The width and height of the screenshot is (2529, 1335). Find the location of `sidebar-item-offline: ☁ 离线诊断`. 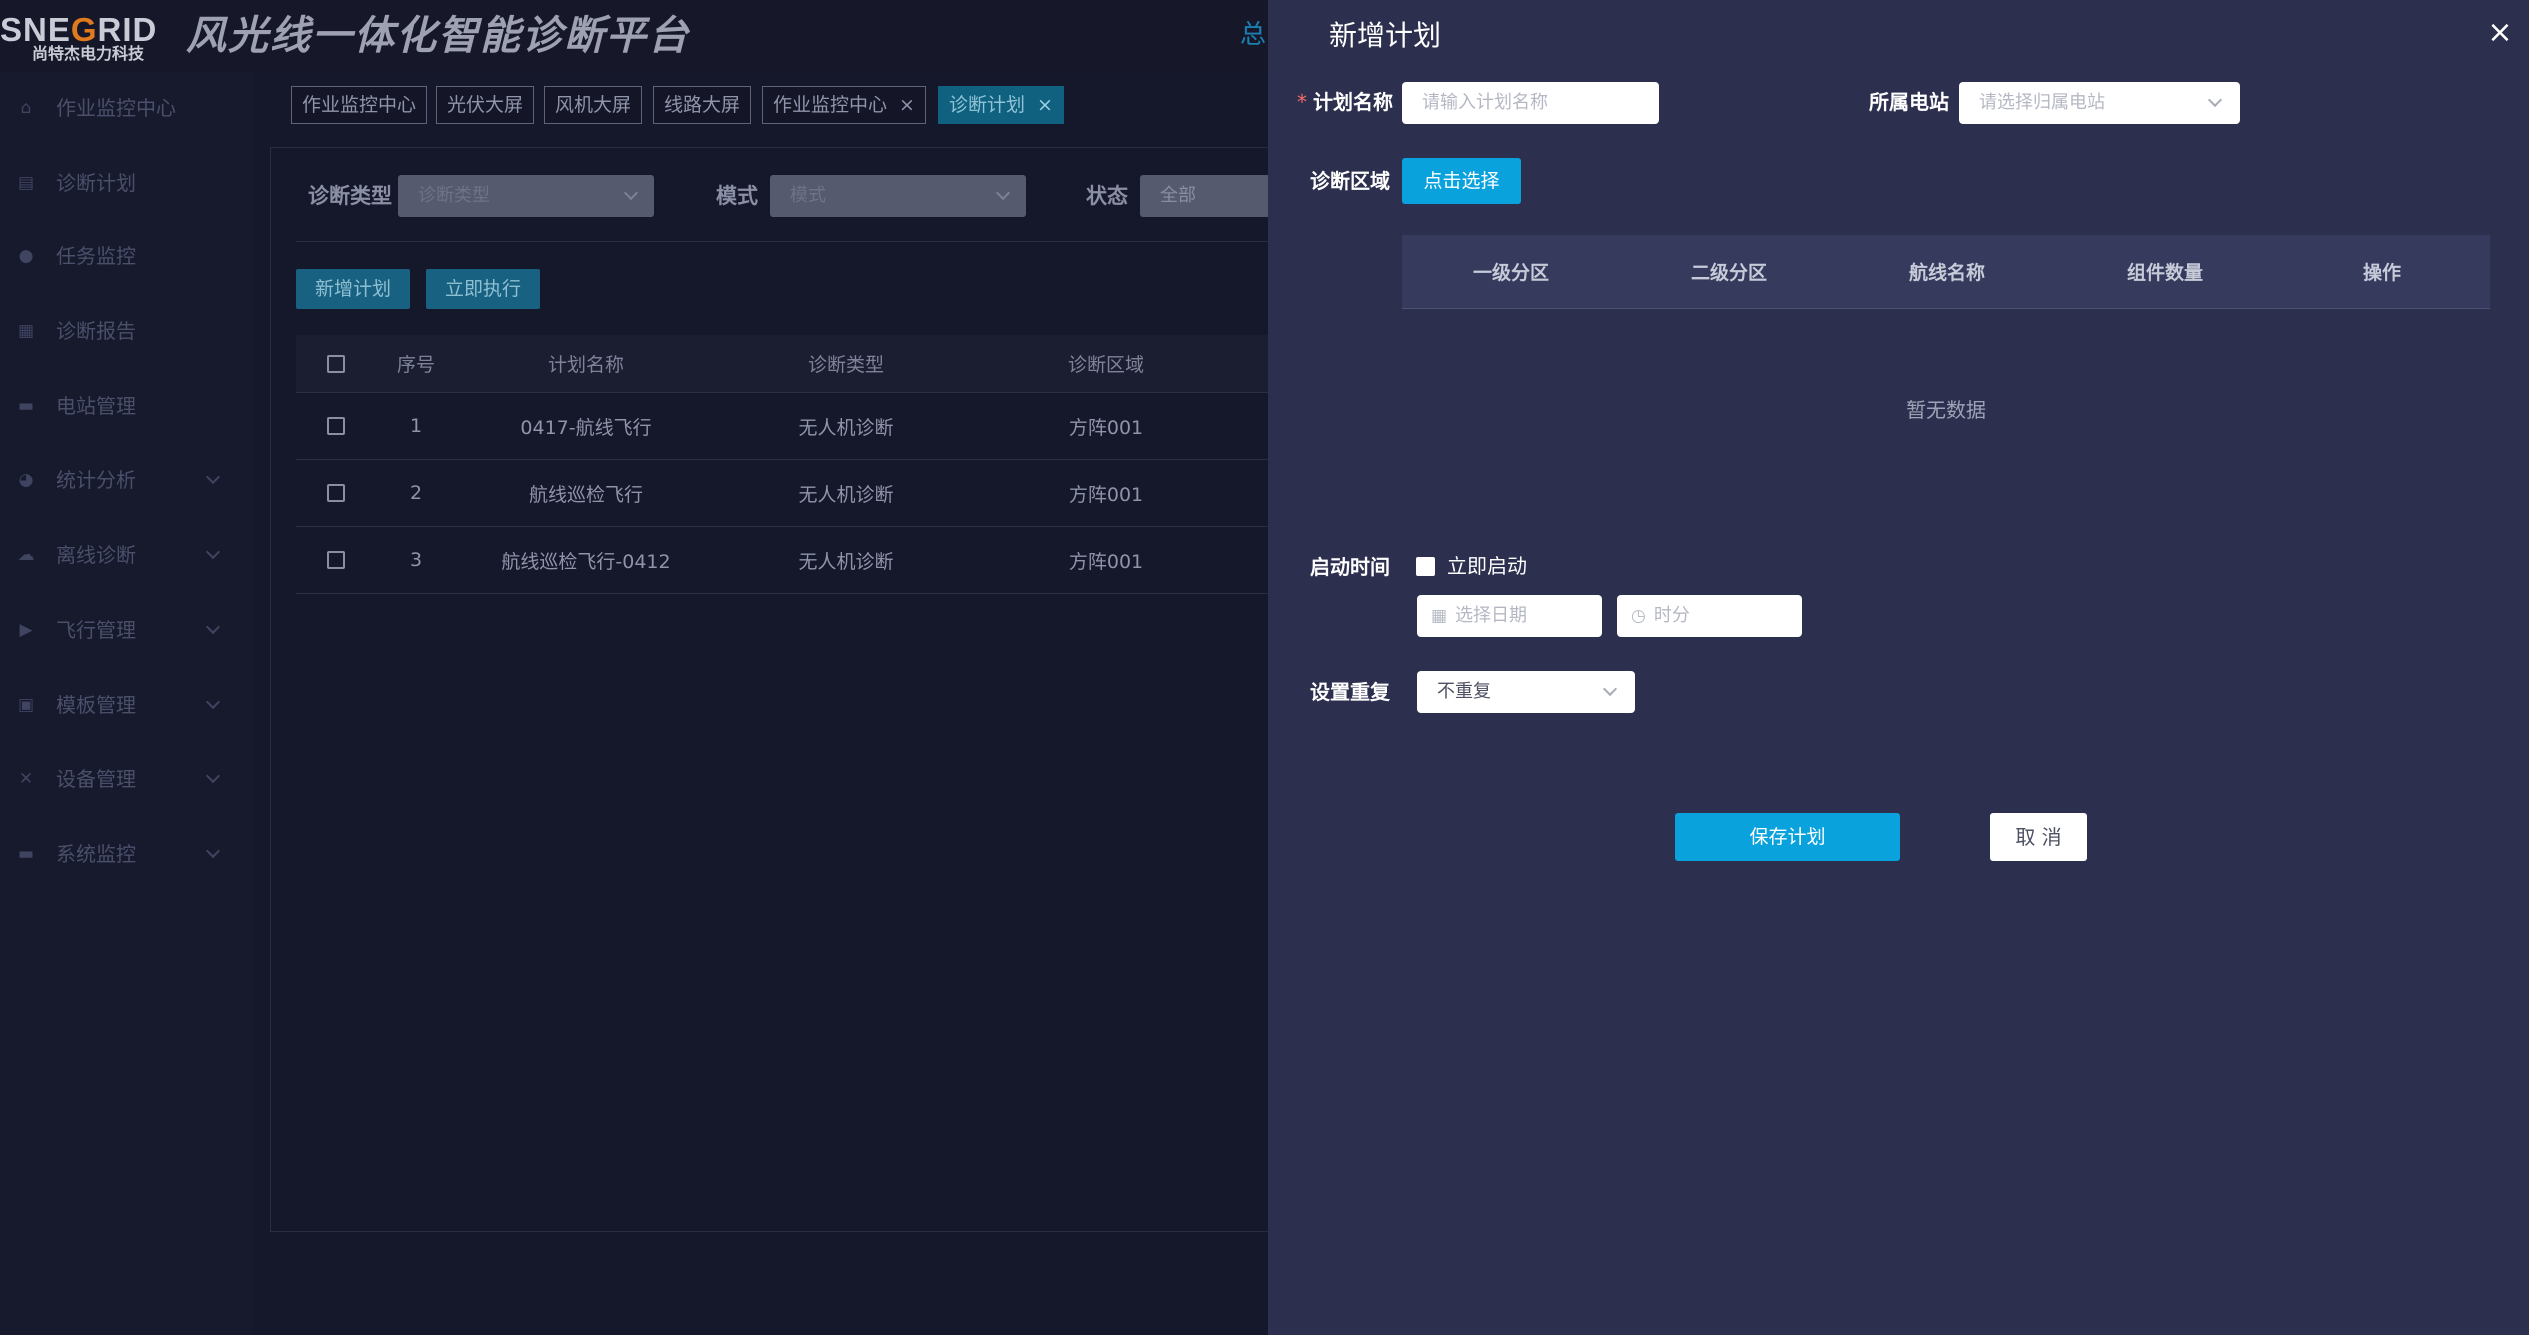

sidebar-item-offline: ☁ 离线诊断 is located at coordinates (126, 555).